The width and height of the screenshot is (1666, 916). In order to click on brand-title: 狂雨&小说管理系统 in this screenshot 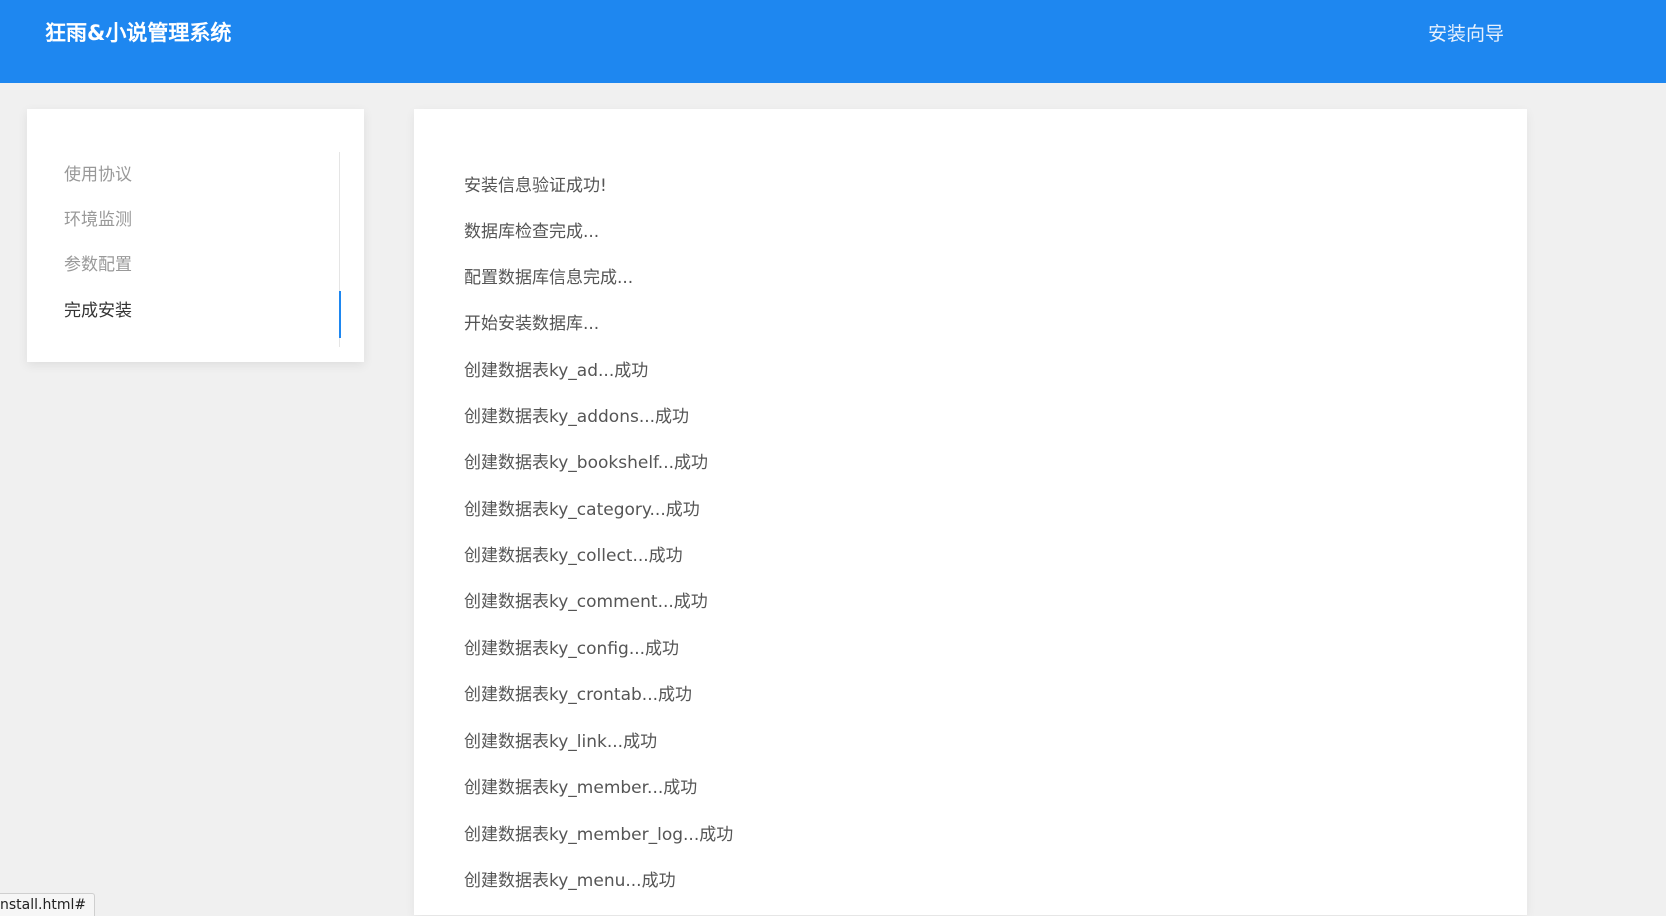, I will do `click(138, 33)`.